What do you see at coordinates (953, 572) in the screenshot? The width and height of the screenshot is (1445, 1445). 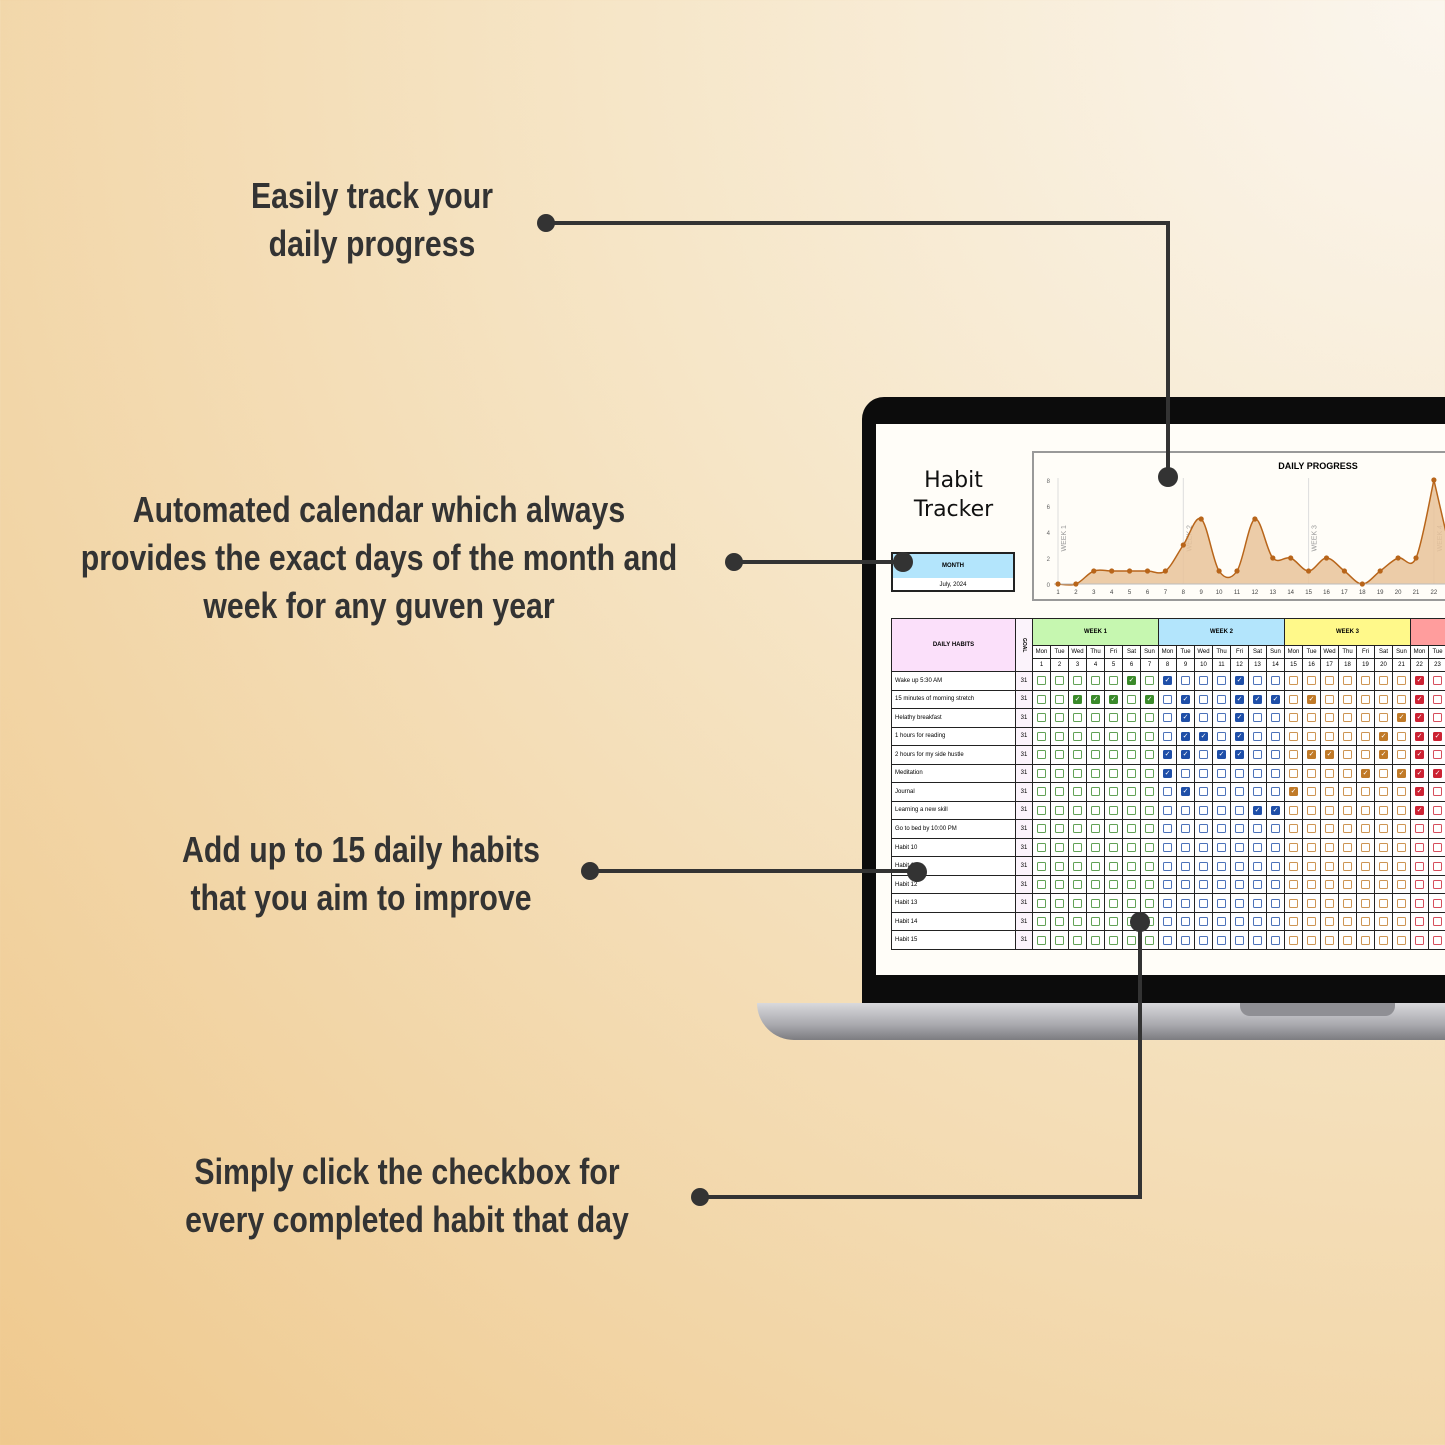 I see `month-selector: MONTH July, 2024` at bounding box center [953, 572].